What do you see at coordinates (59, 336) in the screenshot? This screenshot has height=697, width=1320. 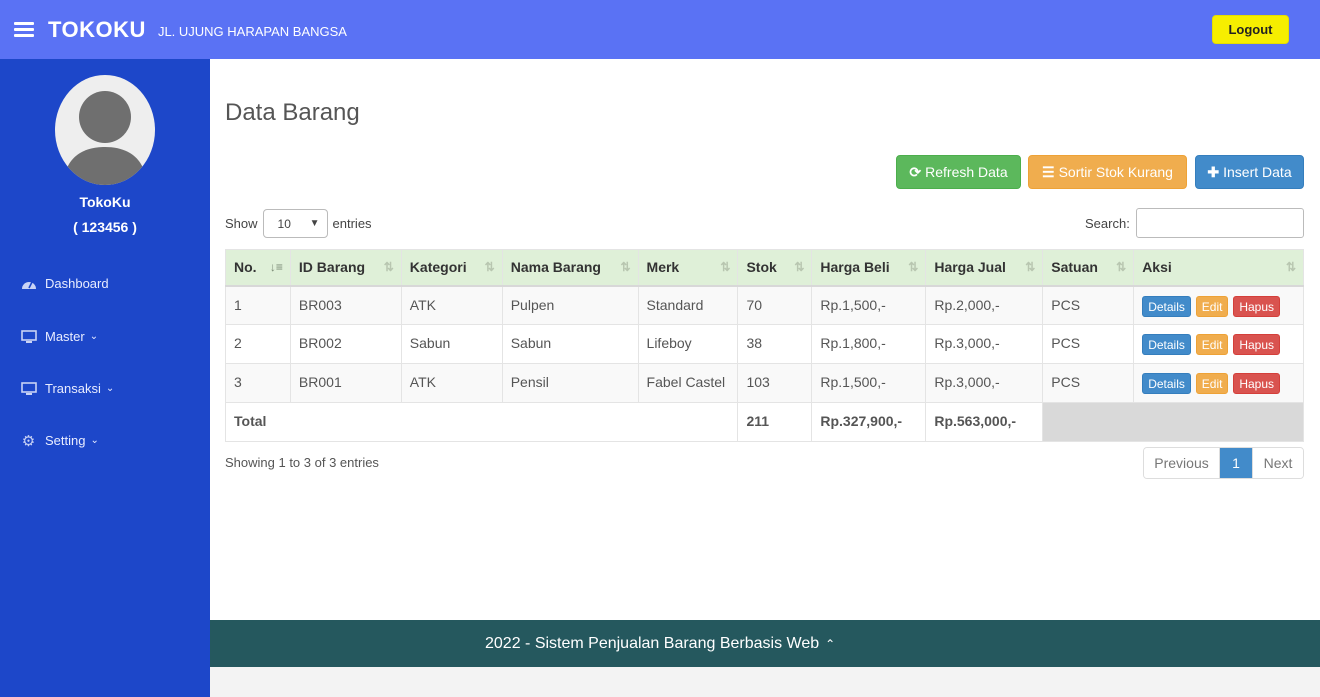 I see `sidebar-item-master: Master ⌄` at bounding box center [59, 336].